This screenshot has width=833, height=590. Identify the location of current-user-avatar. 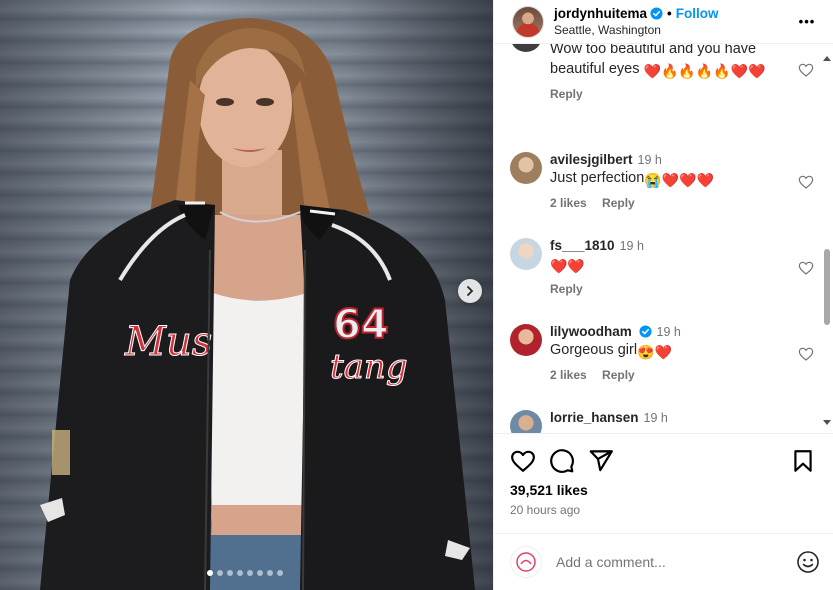
(526, 562).